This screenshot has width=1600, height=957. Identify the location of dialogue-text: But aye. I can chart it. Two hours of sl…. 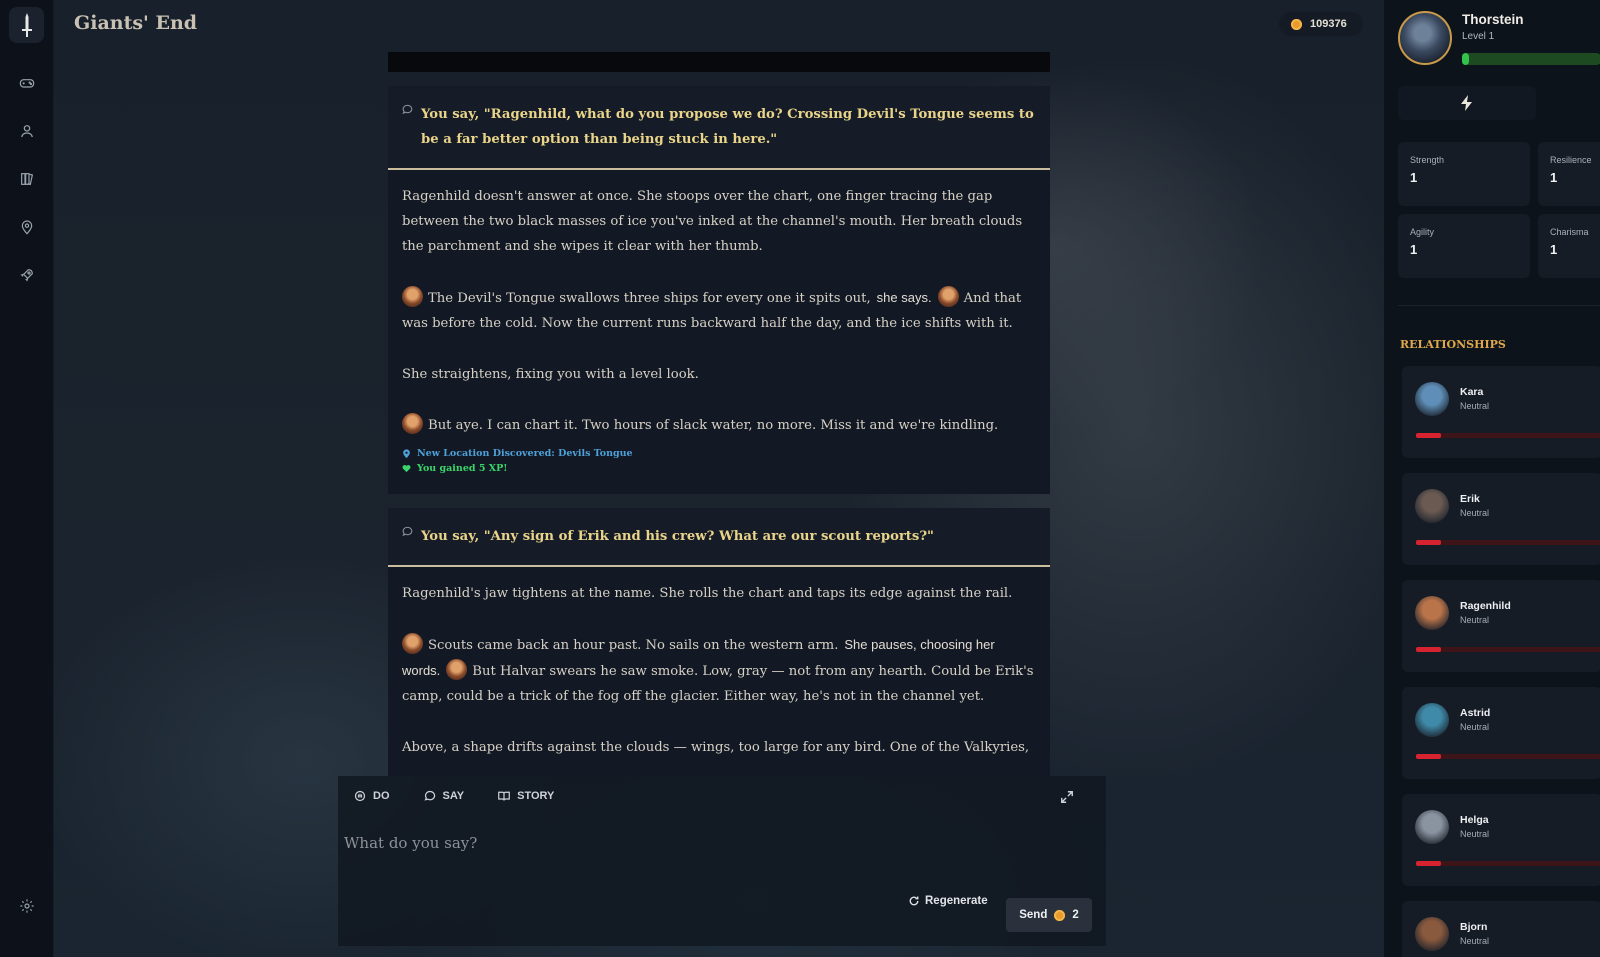
(713, 425).